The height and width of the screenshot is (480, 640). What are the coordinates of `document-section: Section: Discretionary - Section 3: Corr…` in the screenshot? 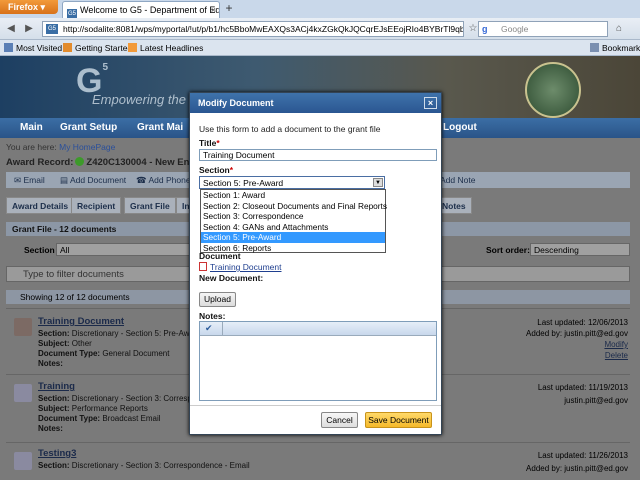 It's located at (144, 465).